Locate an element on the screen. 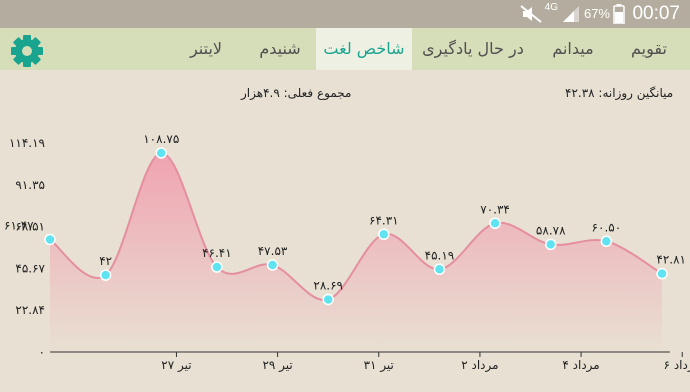 The width and height of the screenshot is (690, 392). x-tick-label: ۲۹ تیر is located at coordinates (277, 365).